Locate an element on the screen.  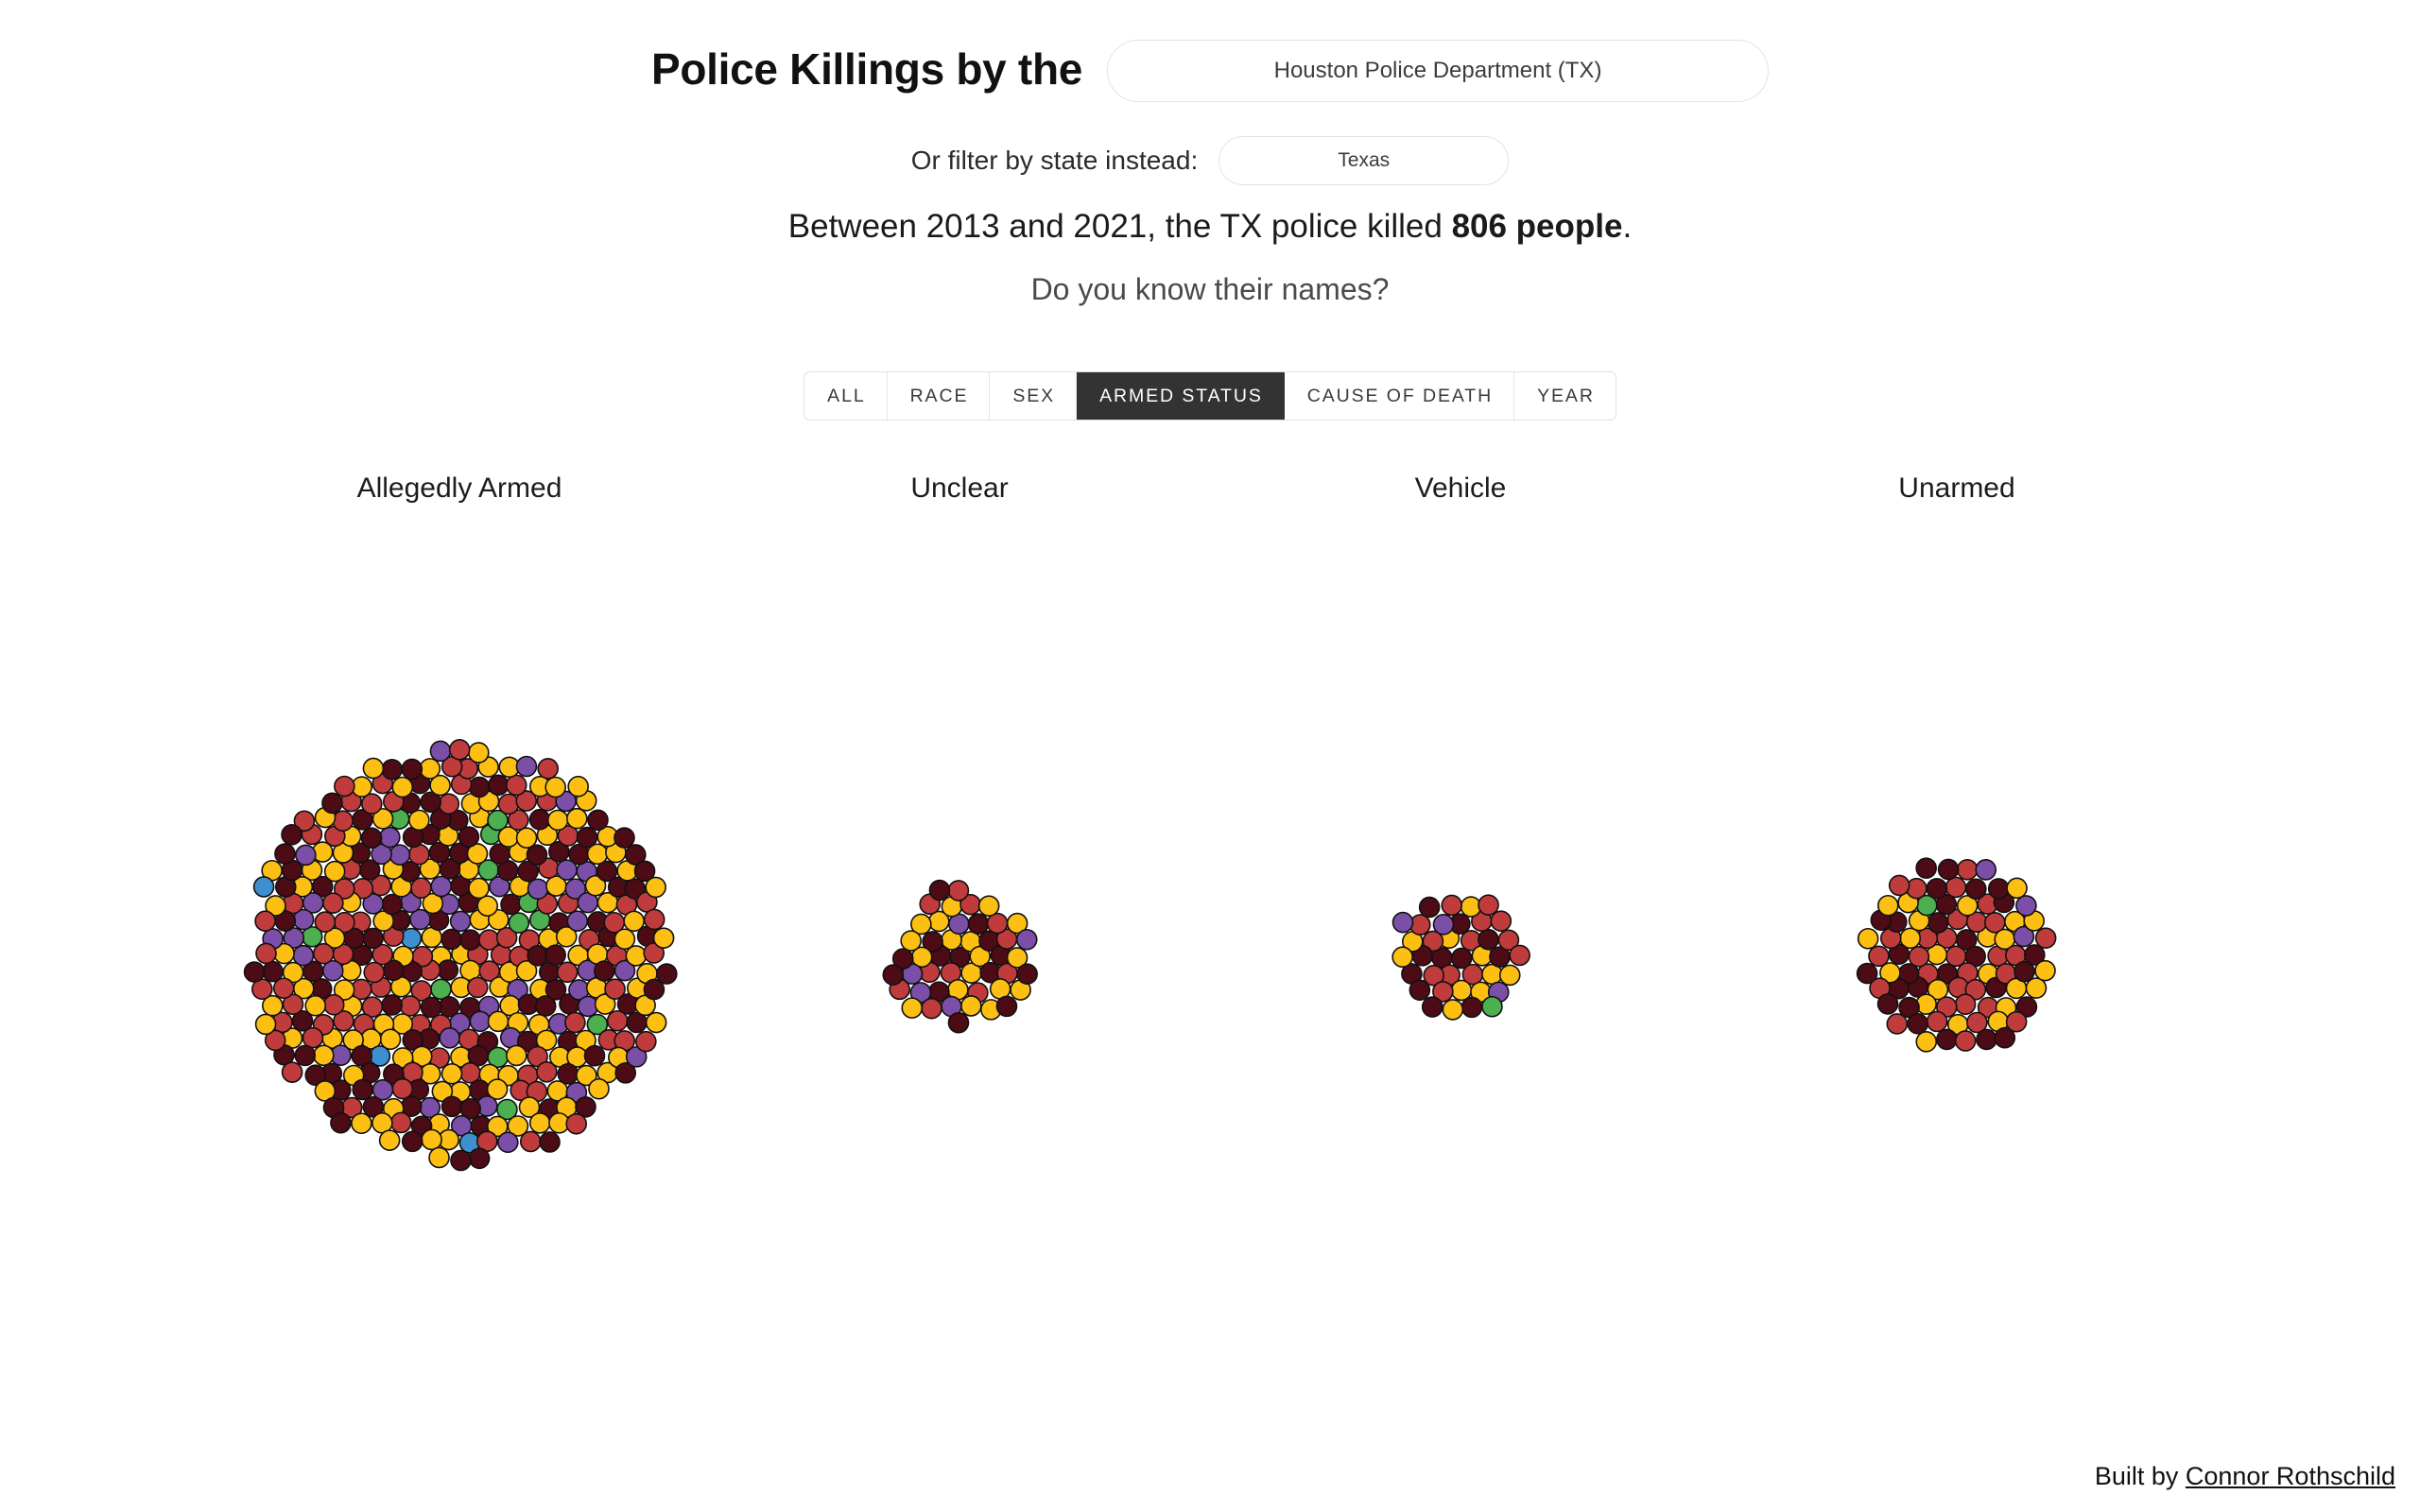
tab-race: RACE is located at coordinates (939, 396).